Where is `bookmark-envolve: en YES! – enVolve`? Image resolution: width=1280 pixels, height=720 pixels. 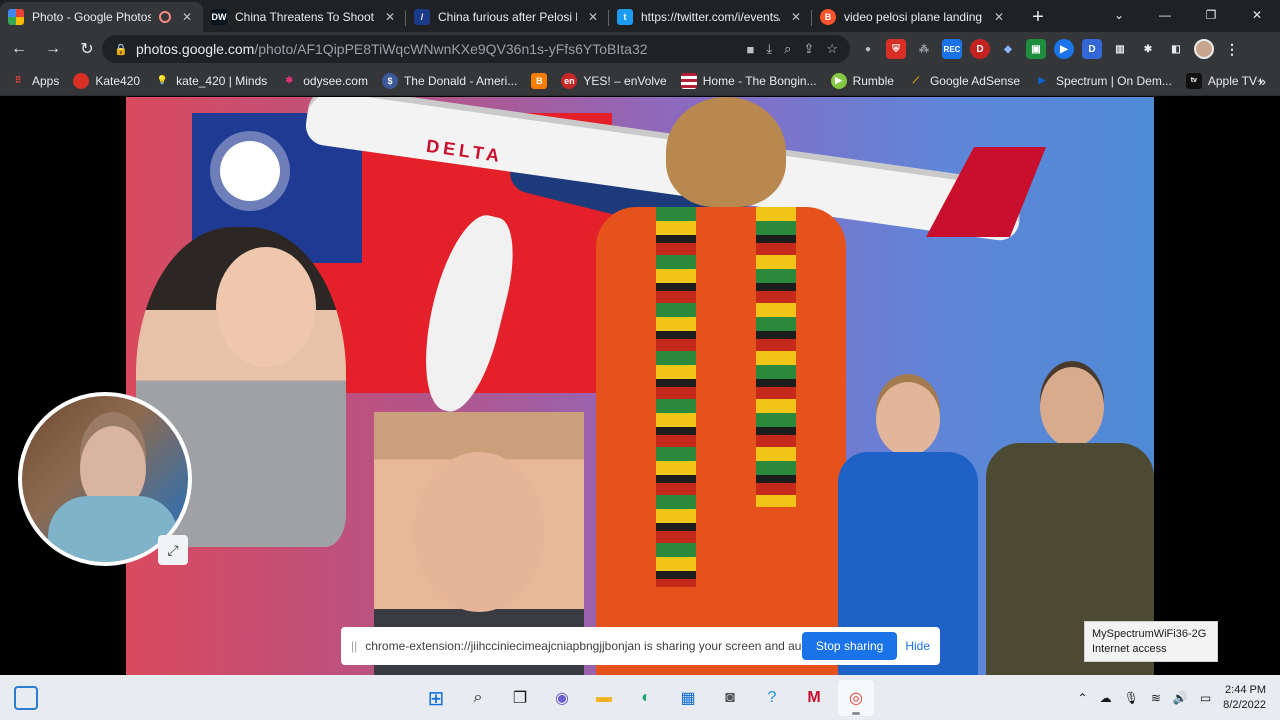
bookmark-envolve: en YES! – enVolve is located at coordinates (614, 80).